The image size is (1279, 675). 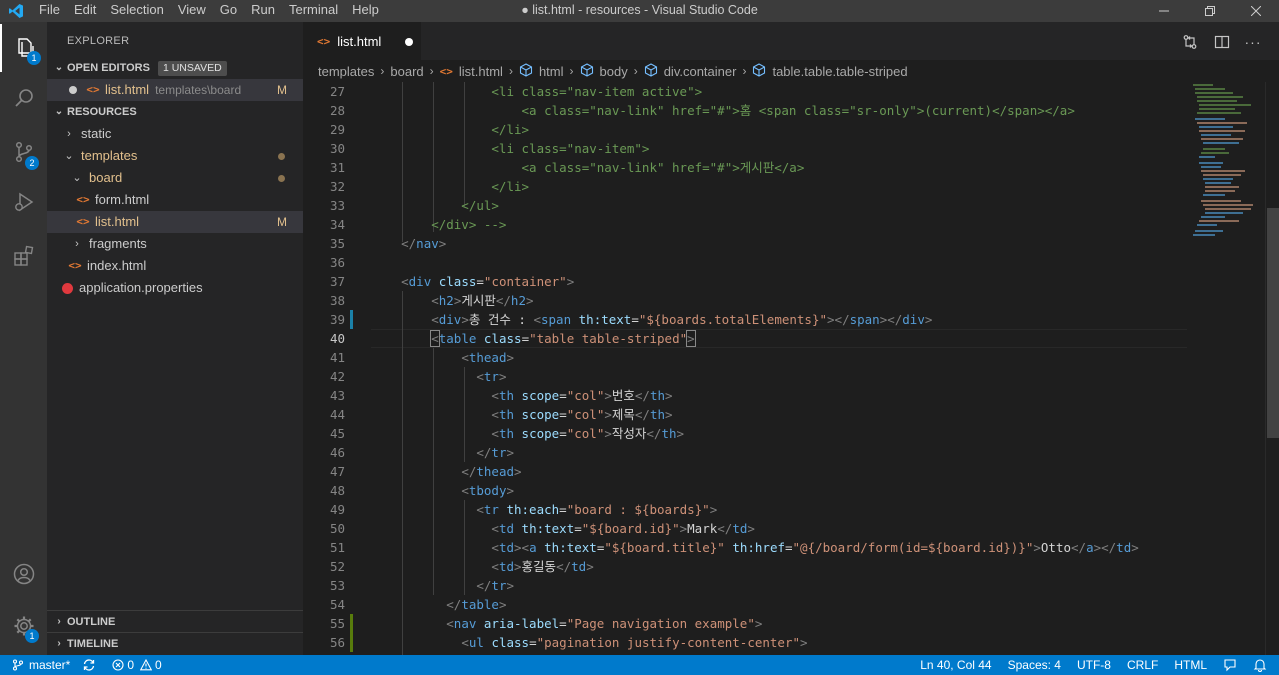 What do you see at coordinates (488, 281) in the screenshot?
I see `code-line: <div class="container">` at bounding box center [488, 281].